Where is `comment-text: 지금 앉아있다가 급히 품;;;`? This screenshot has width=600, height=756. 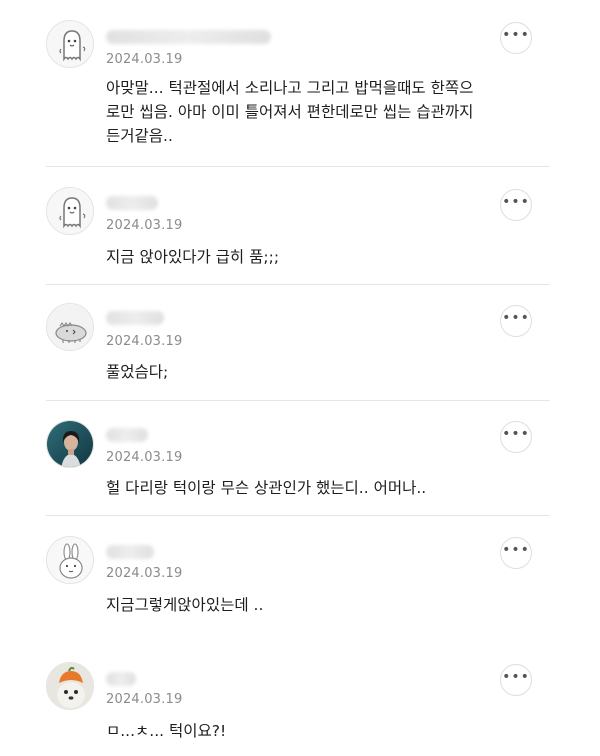 comment-text: 지금 앉아있다가 급히 품;;; is located at coordinates (193, 257).